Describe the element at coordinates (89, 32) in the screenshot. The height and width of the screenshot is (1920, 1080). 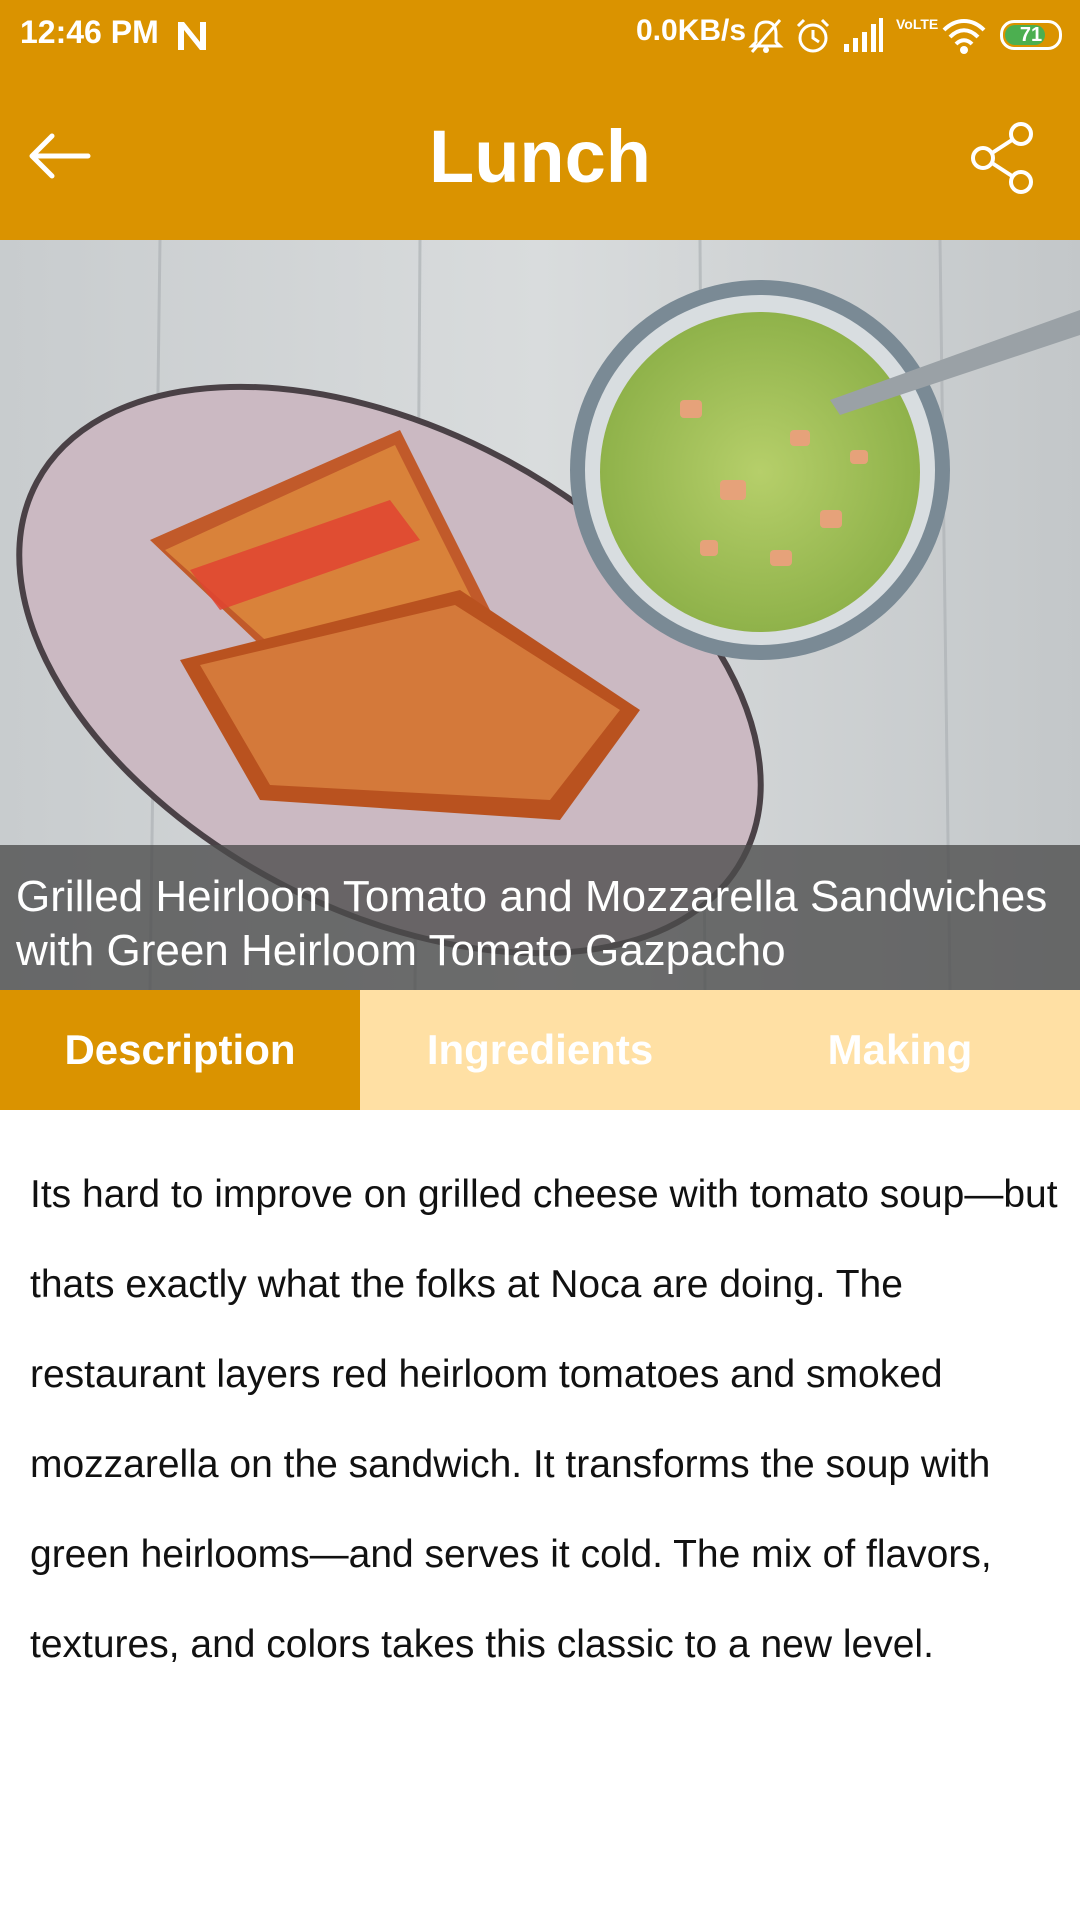
I see `status-time: 12:46 PM` at that location.